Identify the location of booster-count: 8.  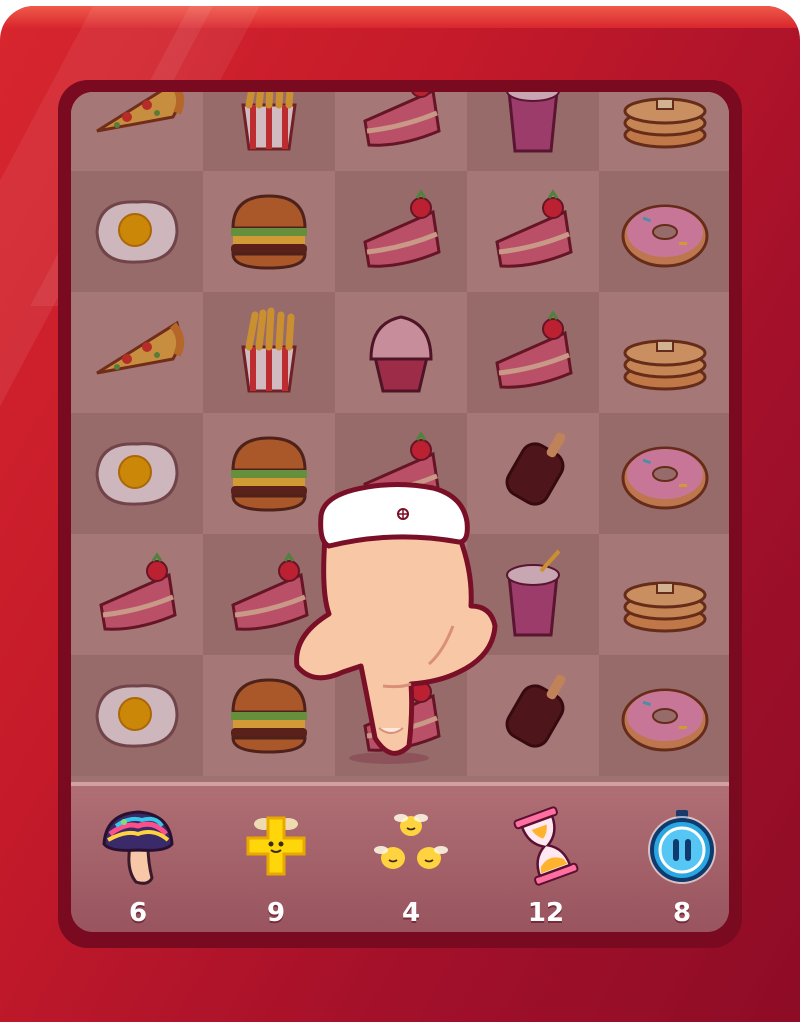
(682, 913).